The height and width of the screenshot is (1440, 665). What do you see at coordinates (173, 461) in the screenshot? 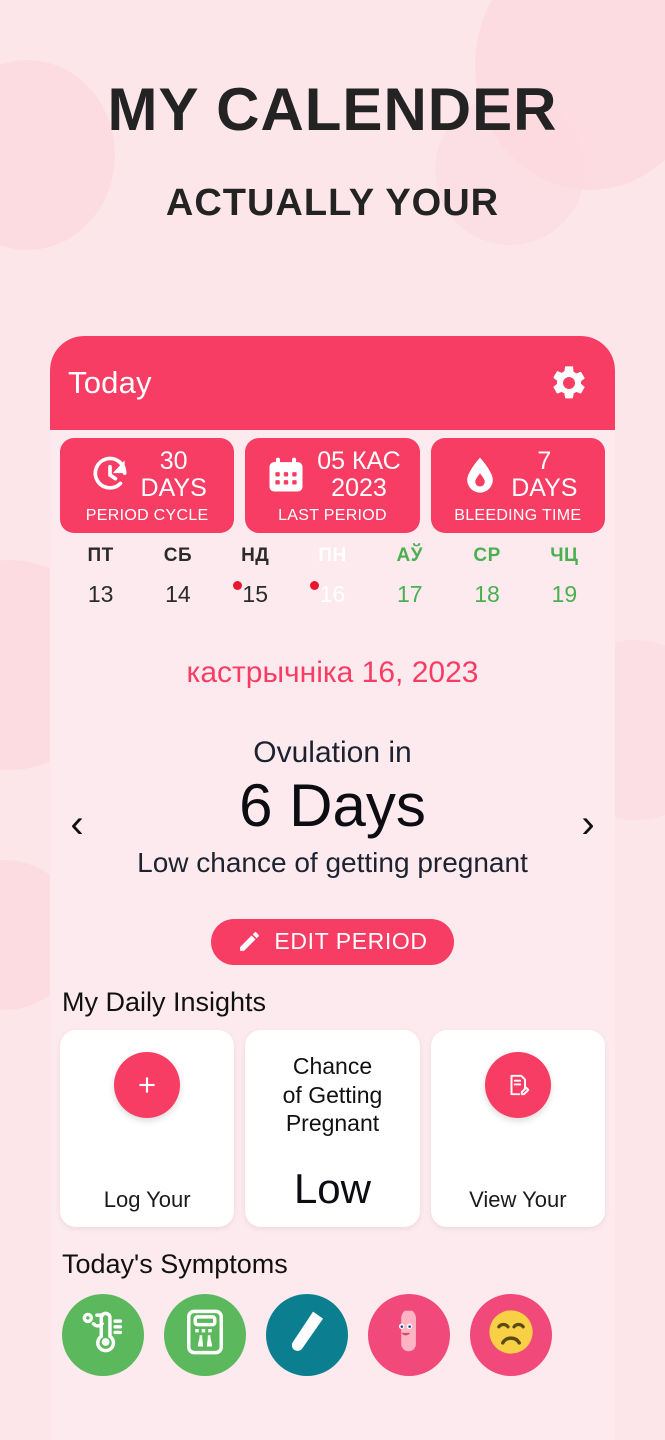
I see `stat-value-line1: 30` at bounding box center [173, 461].